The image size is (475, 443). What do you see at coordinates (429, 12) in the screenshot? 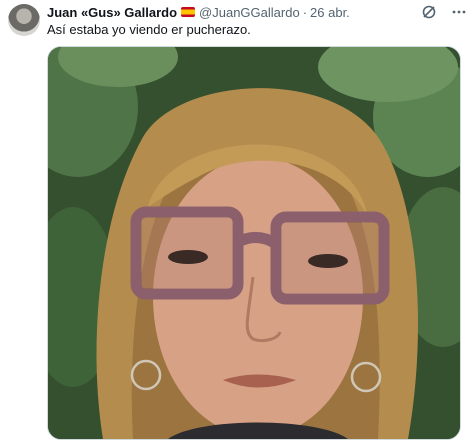
I see `grok-icon` at bounding box center [429, 12].